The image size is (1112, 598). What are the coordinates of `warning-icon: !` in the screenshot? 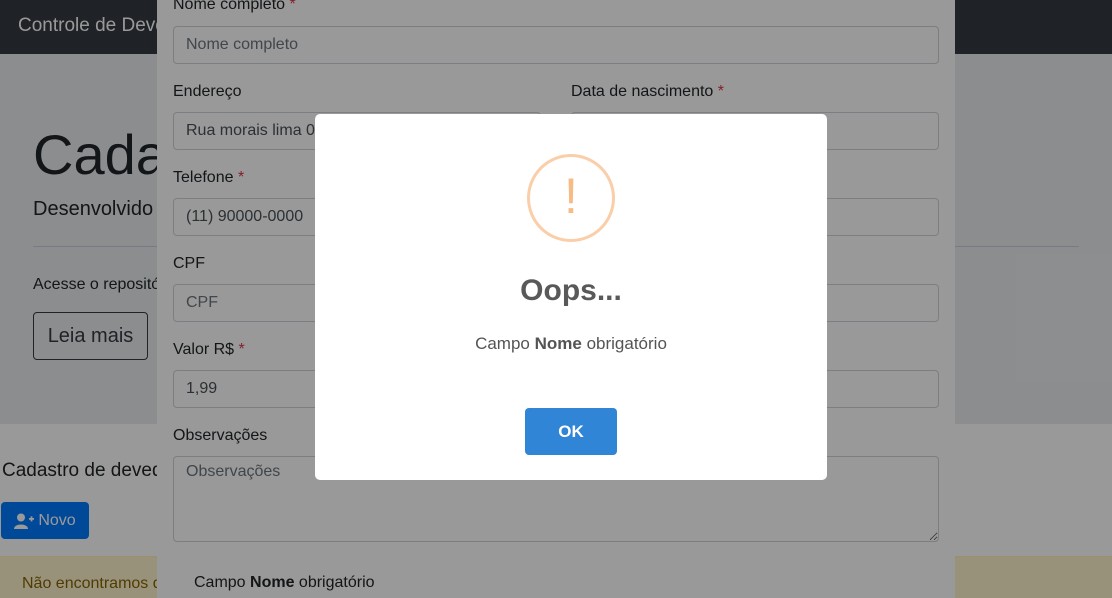 It's located at (571, 198).